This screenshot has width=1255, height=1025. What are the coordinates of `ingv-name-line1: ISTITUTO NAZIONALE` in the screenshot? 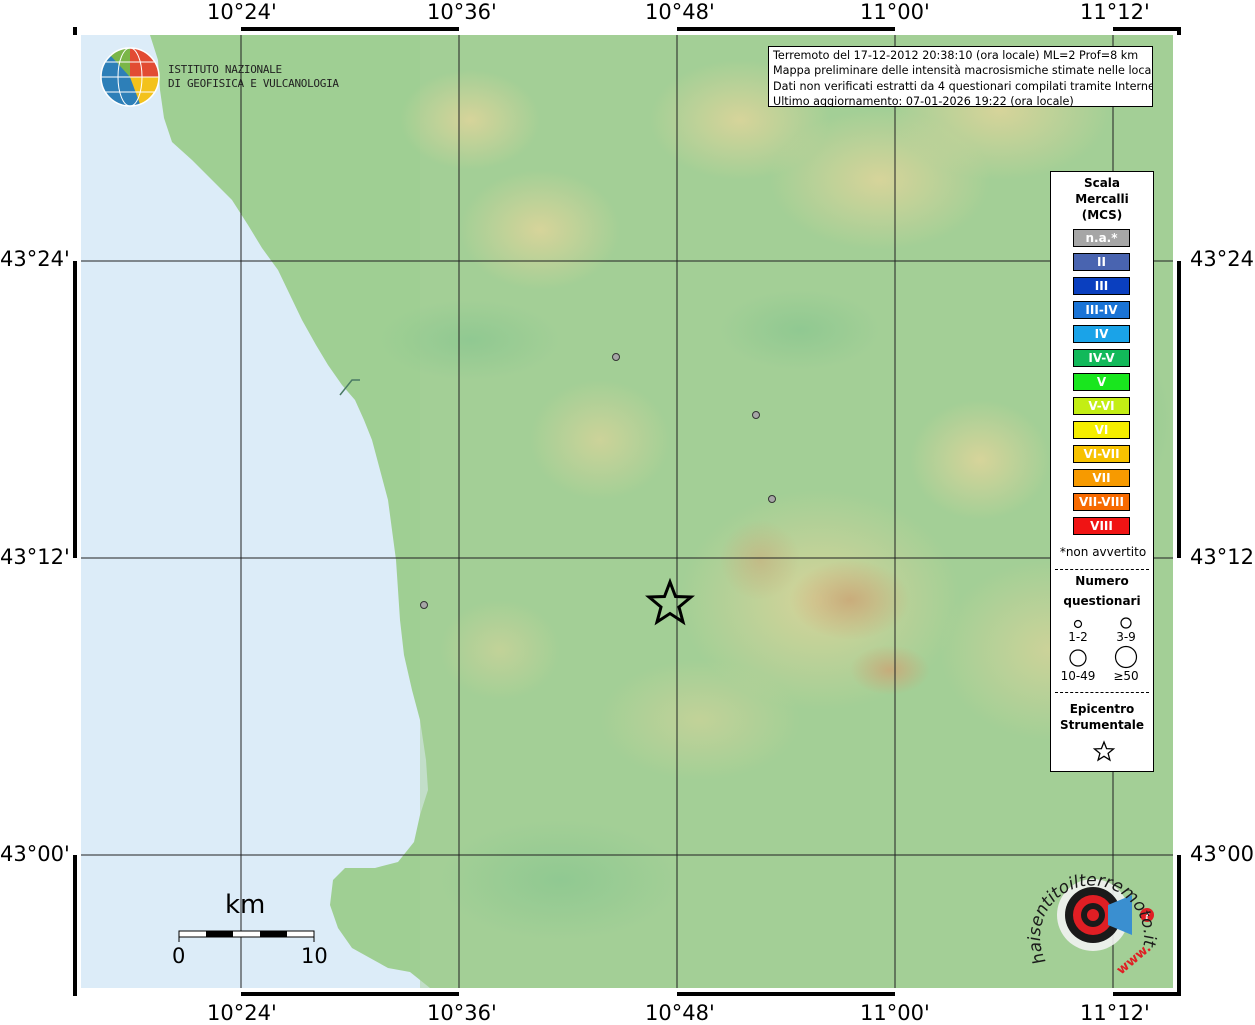 It's located at (225, 69).